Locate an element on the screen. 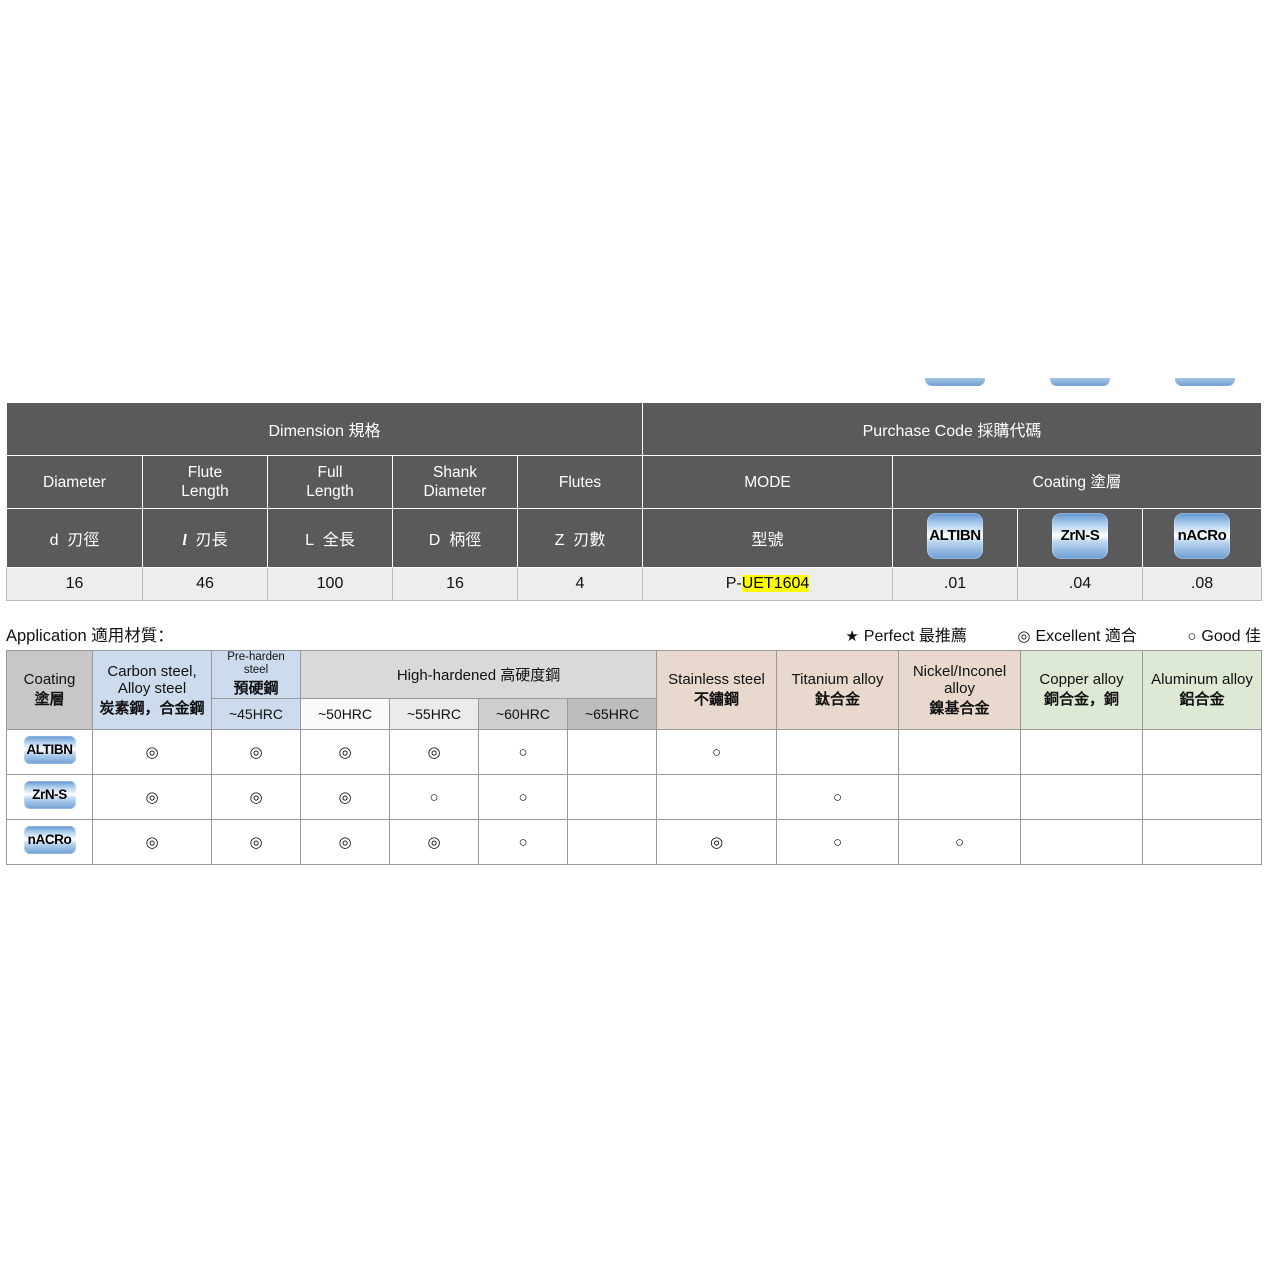 The width and height of the screenshot is (1267, 1267). header-aluminum-alloy: Aluminum alloy 鋁合金 is located at coordinates (1202, 690).